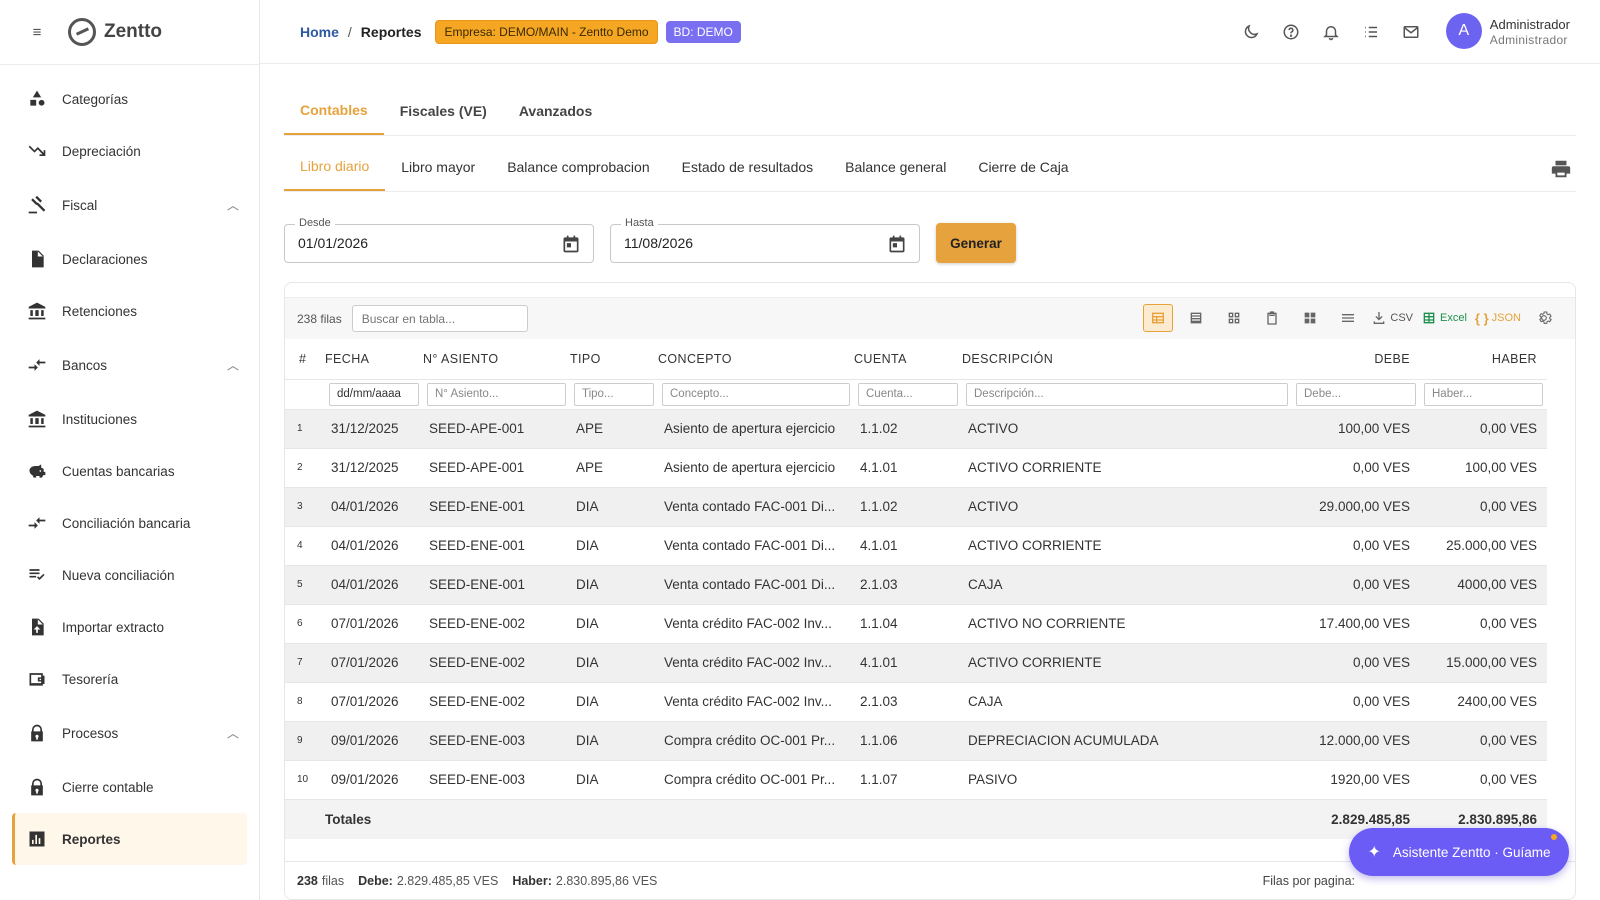 The height and width of the screenshot is (900, 1600). I want to click on avatar: A, so click(1463, 31).